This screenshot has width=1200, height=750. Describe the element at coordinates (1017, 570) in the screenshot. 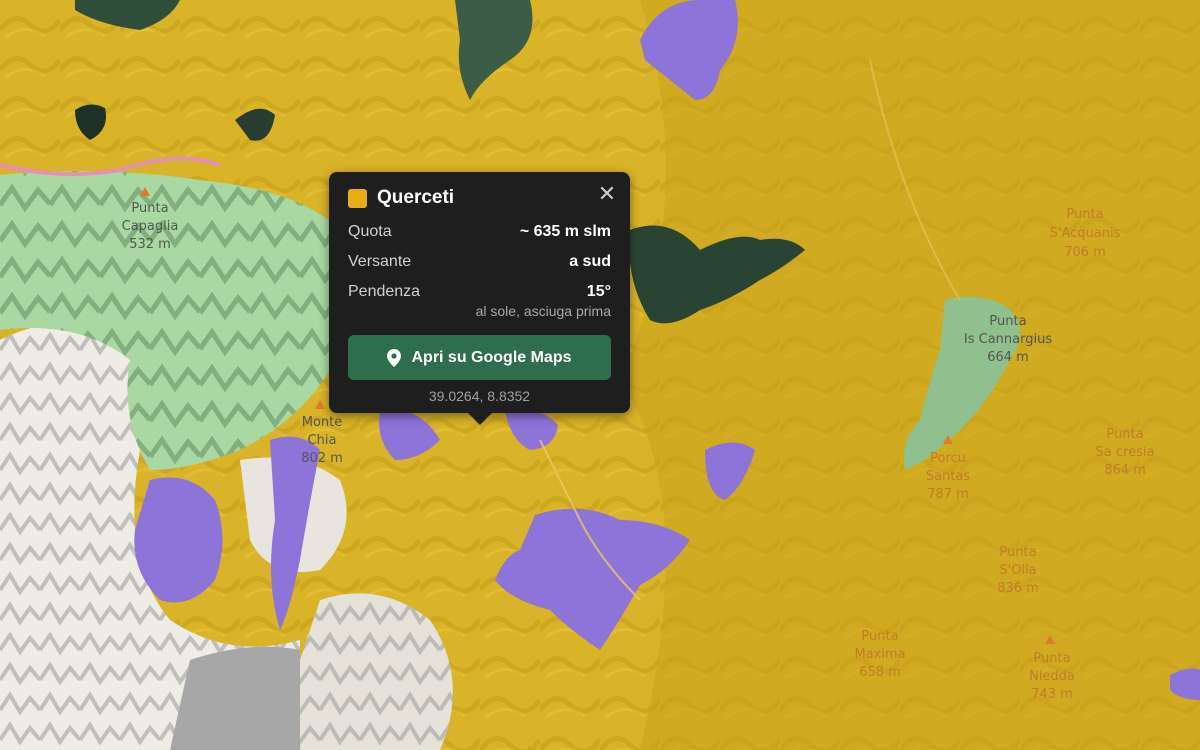

I see `map-label: S'Olla` at that location.